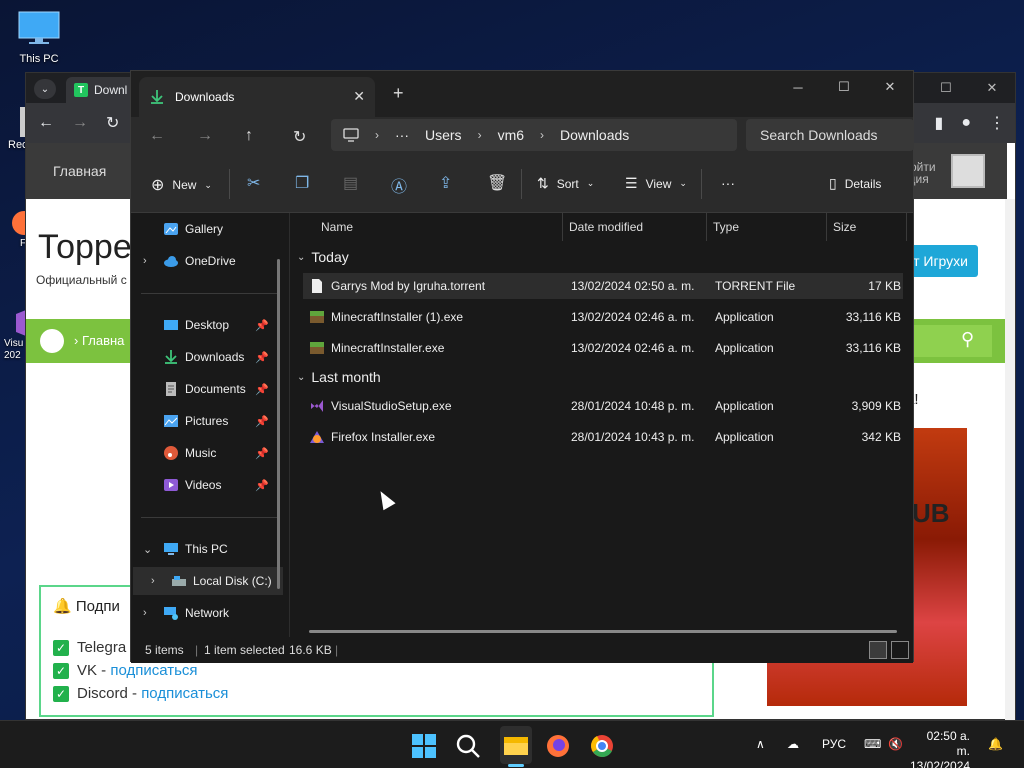  I want to click on desktop-icon-this-pc: This PC, so click(39, 37).